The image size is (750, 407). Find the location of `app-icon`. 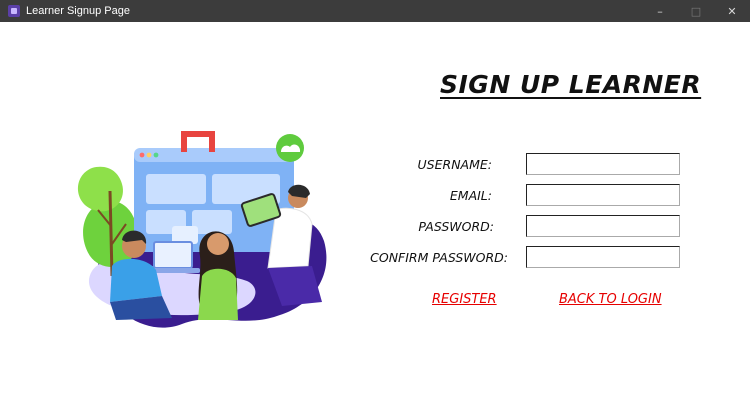

app-icon is located at coordinates (14, 11).